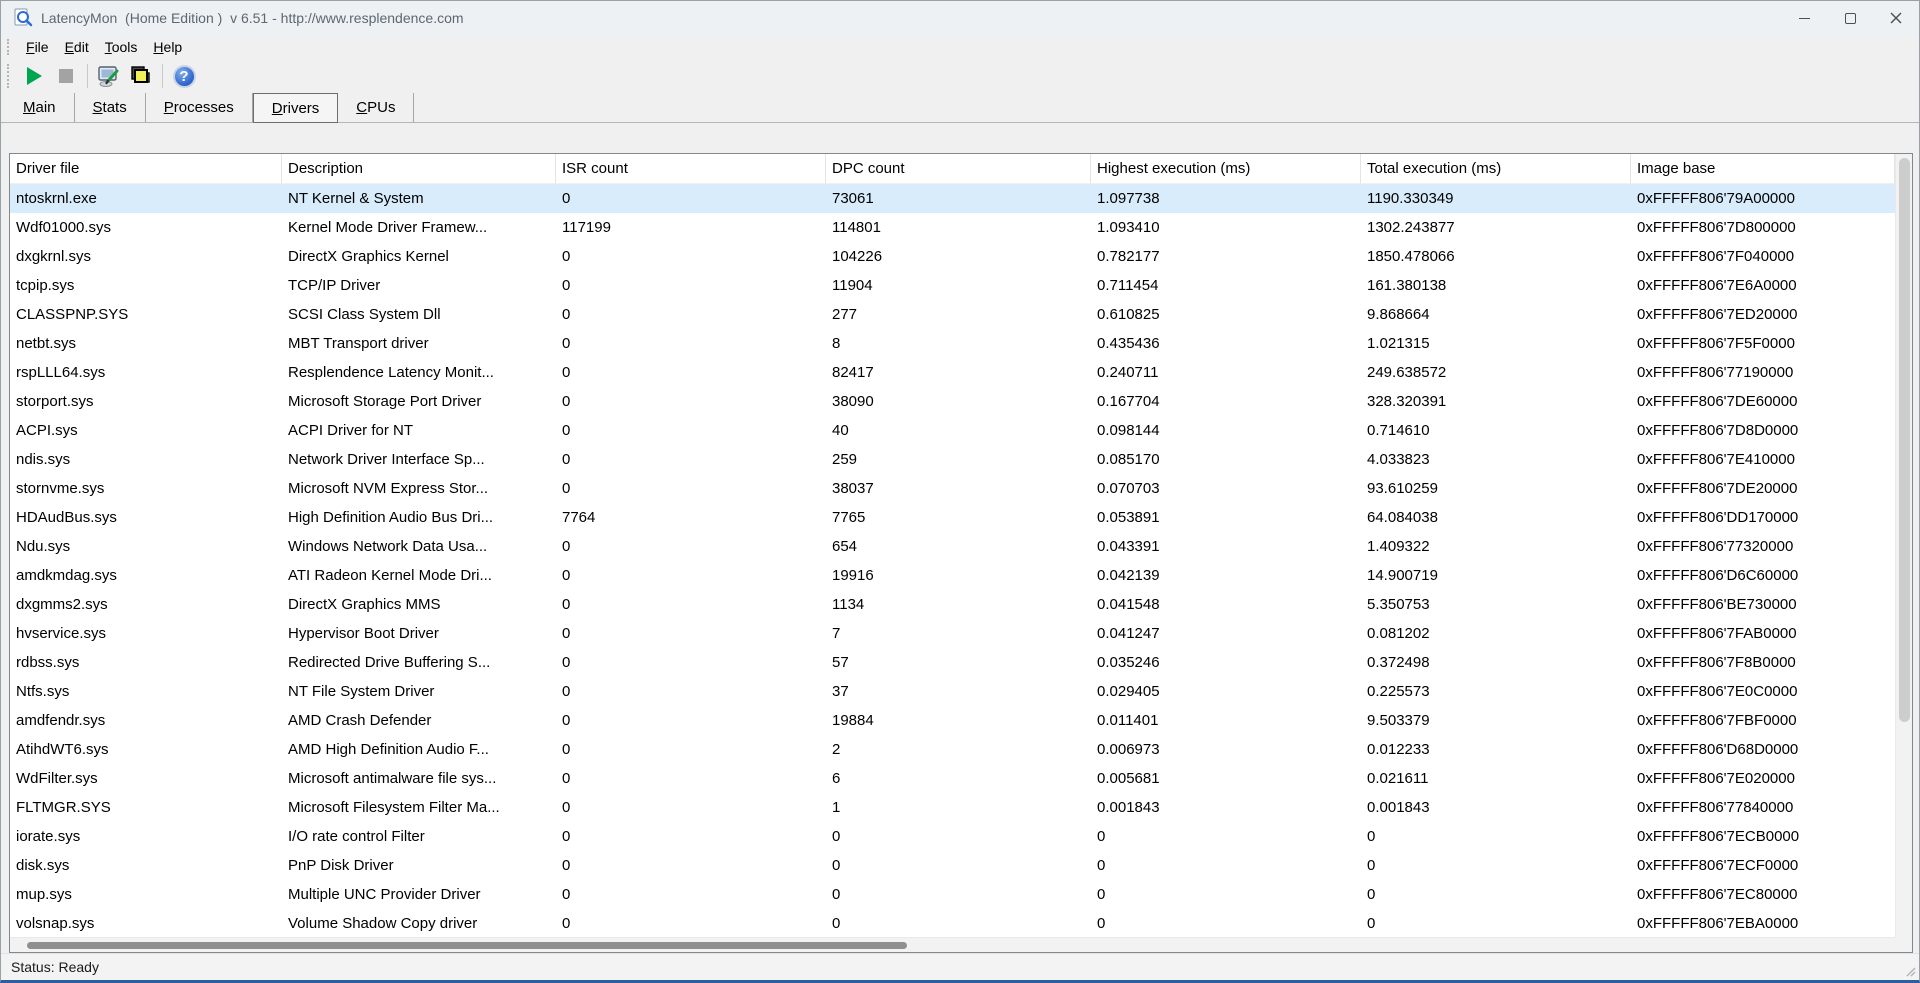  I want to click on cell-image-base: 0xFFFFF806'7F5F0000, so click(1716, 343).